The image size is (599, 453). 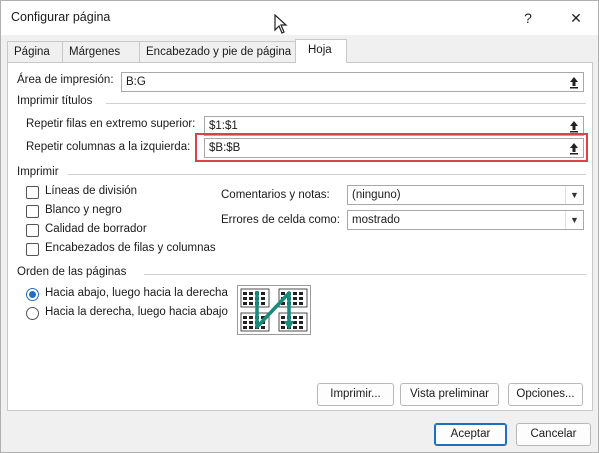 What do you see at coordinates (61, 17) in the screenshot?
I see `window-title: Configurar página` at bounding box center [61, 17].